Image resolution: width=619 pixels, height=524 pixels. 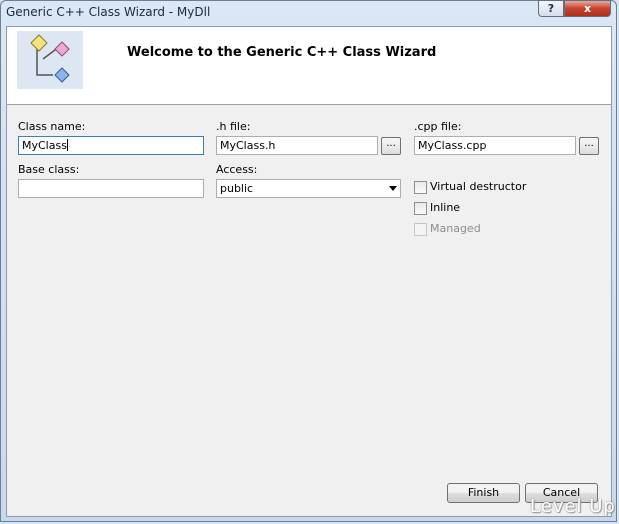 I want to click on cpp-file-input: MyClass.cpp, so click(x=495, y=145).